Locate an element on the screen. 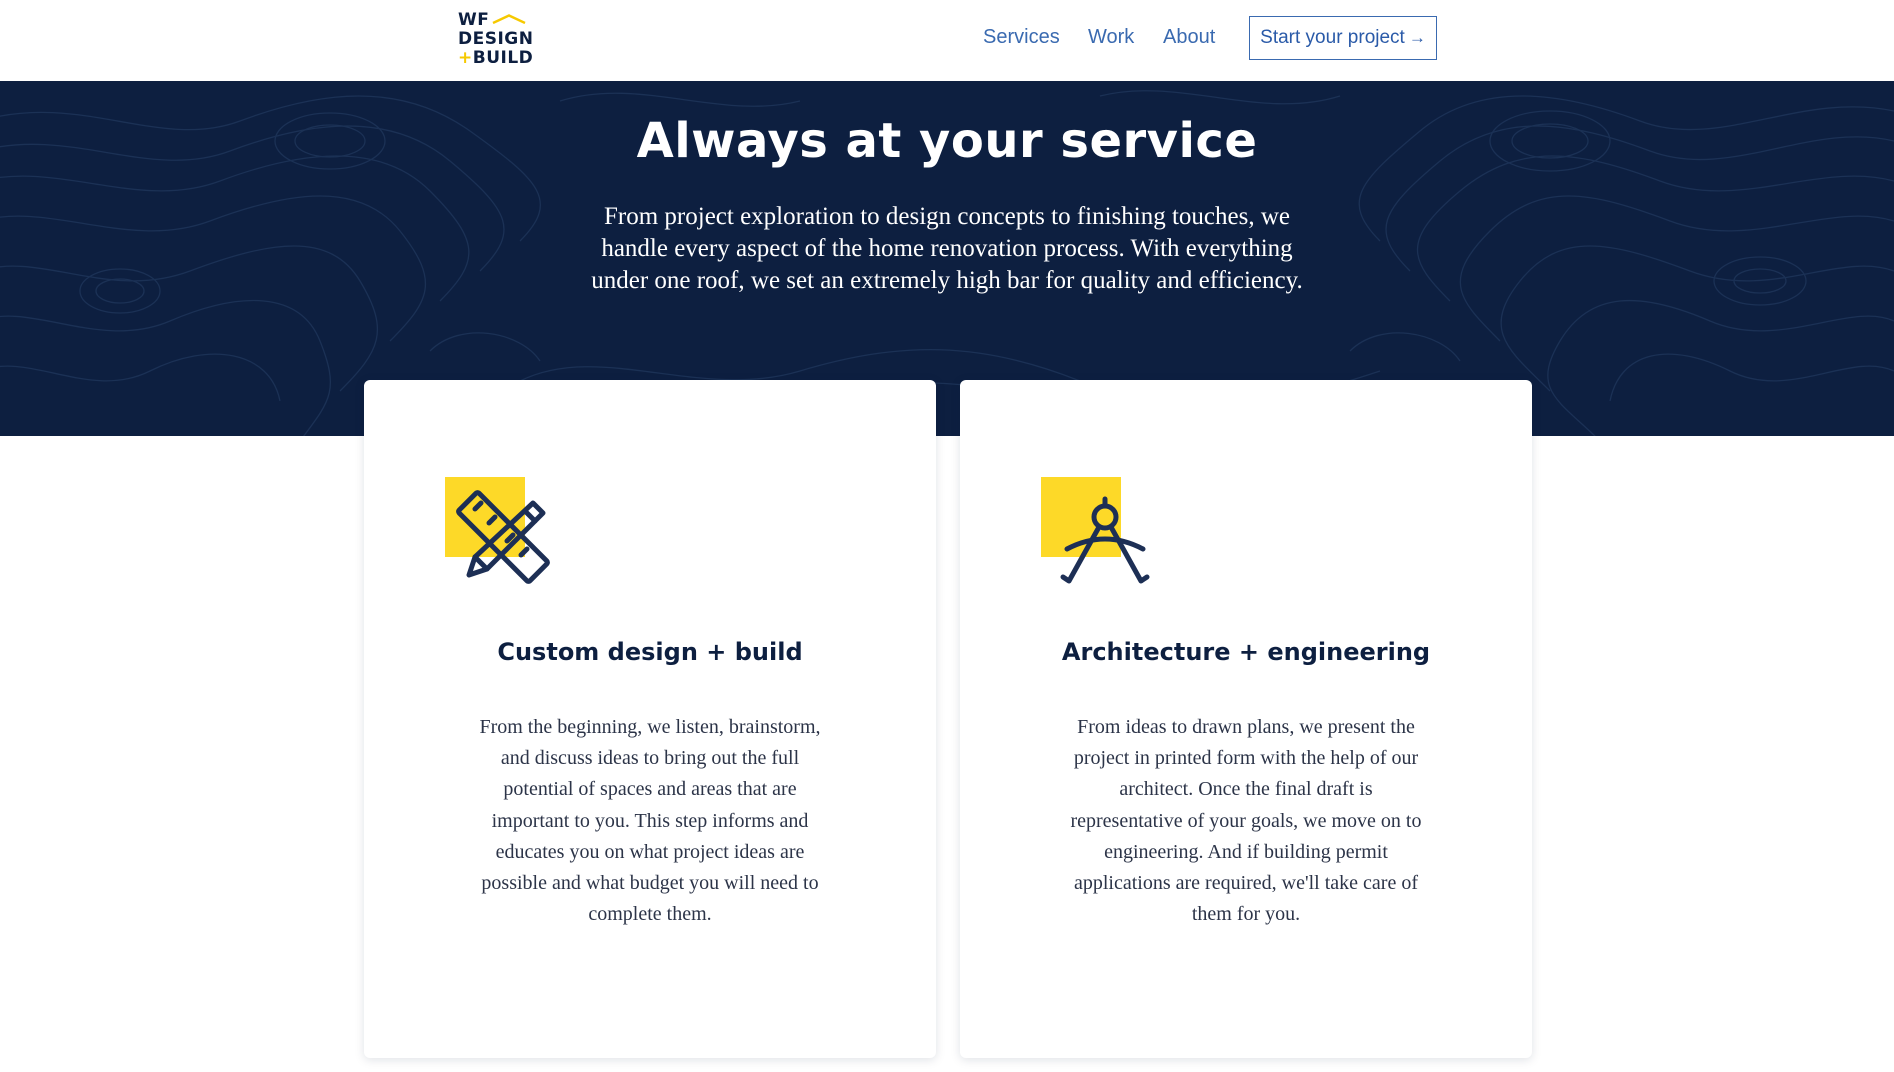 This screenshot has height=1072, width=1894. nav-about: About is located at coordinates (1189, 37).